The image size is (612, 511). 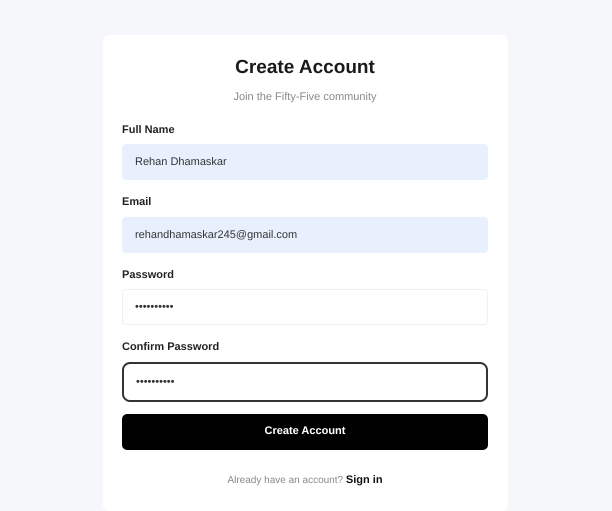 I want to click on field-label: Confirm Password, so click(x=171, y=347).